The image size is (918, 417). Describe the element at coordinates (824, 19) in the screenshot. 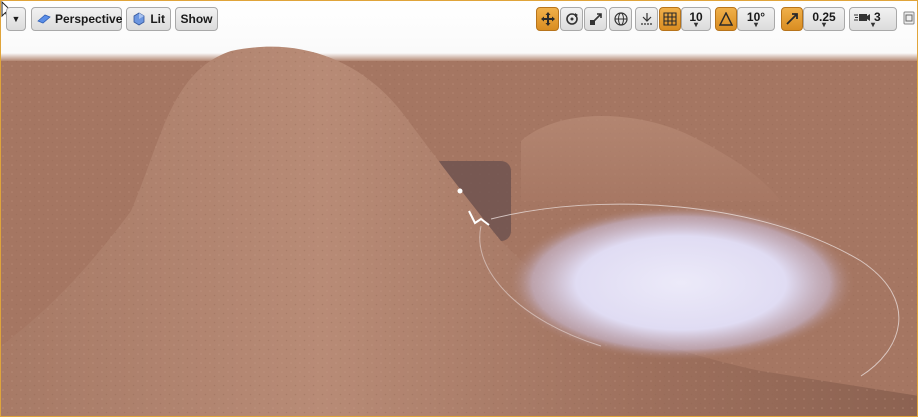

I see `scale-snap-value-button: 0.25 ▾` at that location.